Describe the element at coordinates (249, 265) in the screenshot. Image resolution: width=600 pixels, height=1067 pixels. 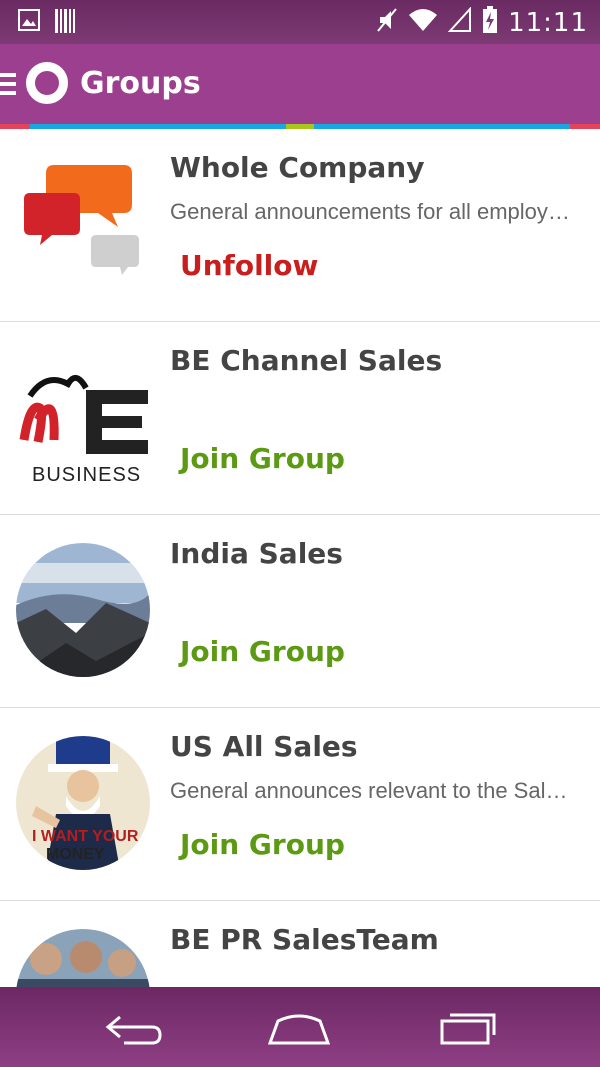
I see `unfollow-button: Unfollow` at that location.